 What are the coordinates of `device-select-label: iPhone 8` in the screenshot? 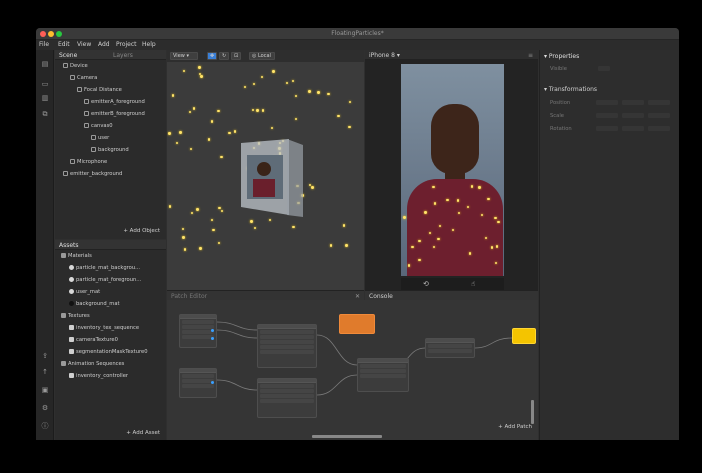 It's located at (382, 55).